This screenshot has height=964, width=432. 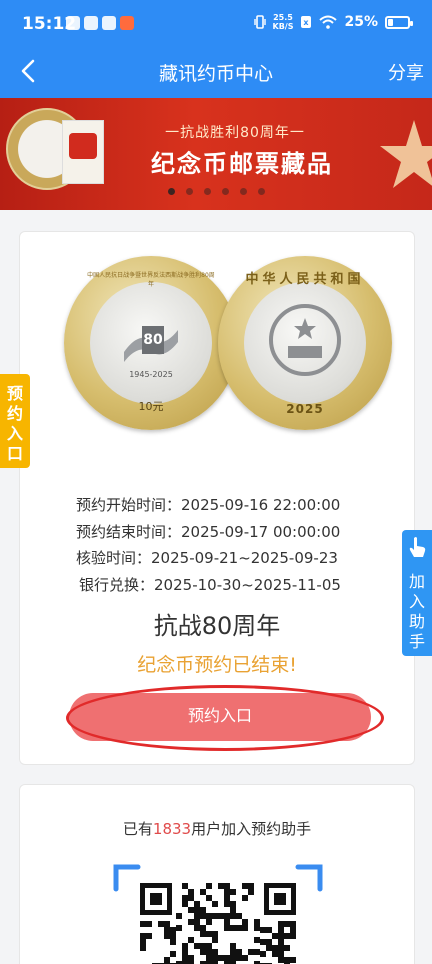 What do you see at coordinates (220, 717) in the screenshot?
I see `reserve-entry-button: 预约入口` at bounding box center [220, 717].